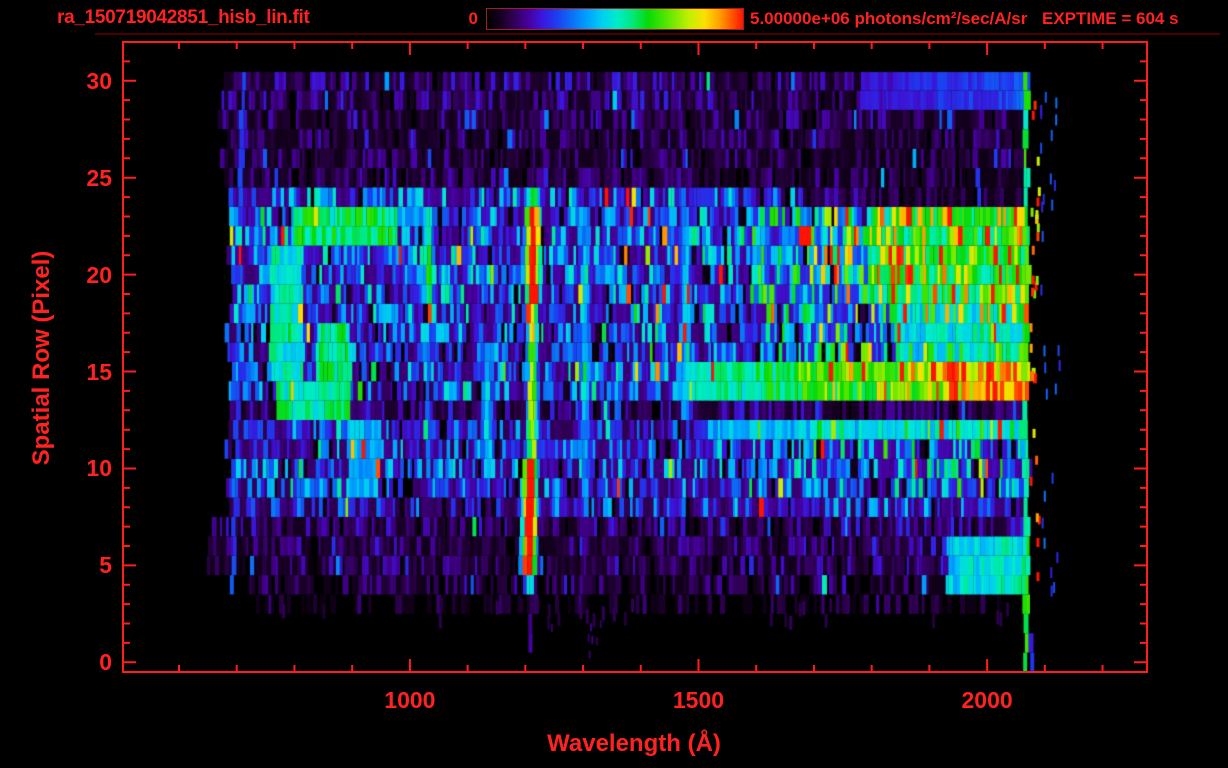 The height and width of the screenshot is (768, 1228). Describe the element at coordinates (987, 700) in the screenshot. I see `x-tick-label: 2000` at that location.